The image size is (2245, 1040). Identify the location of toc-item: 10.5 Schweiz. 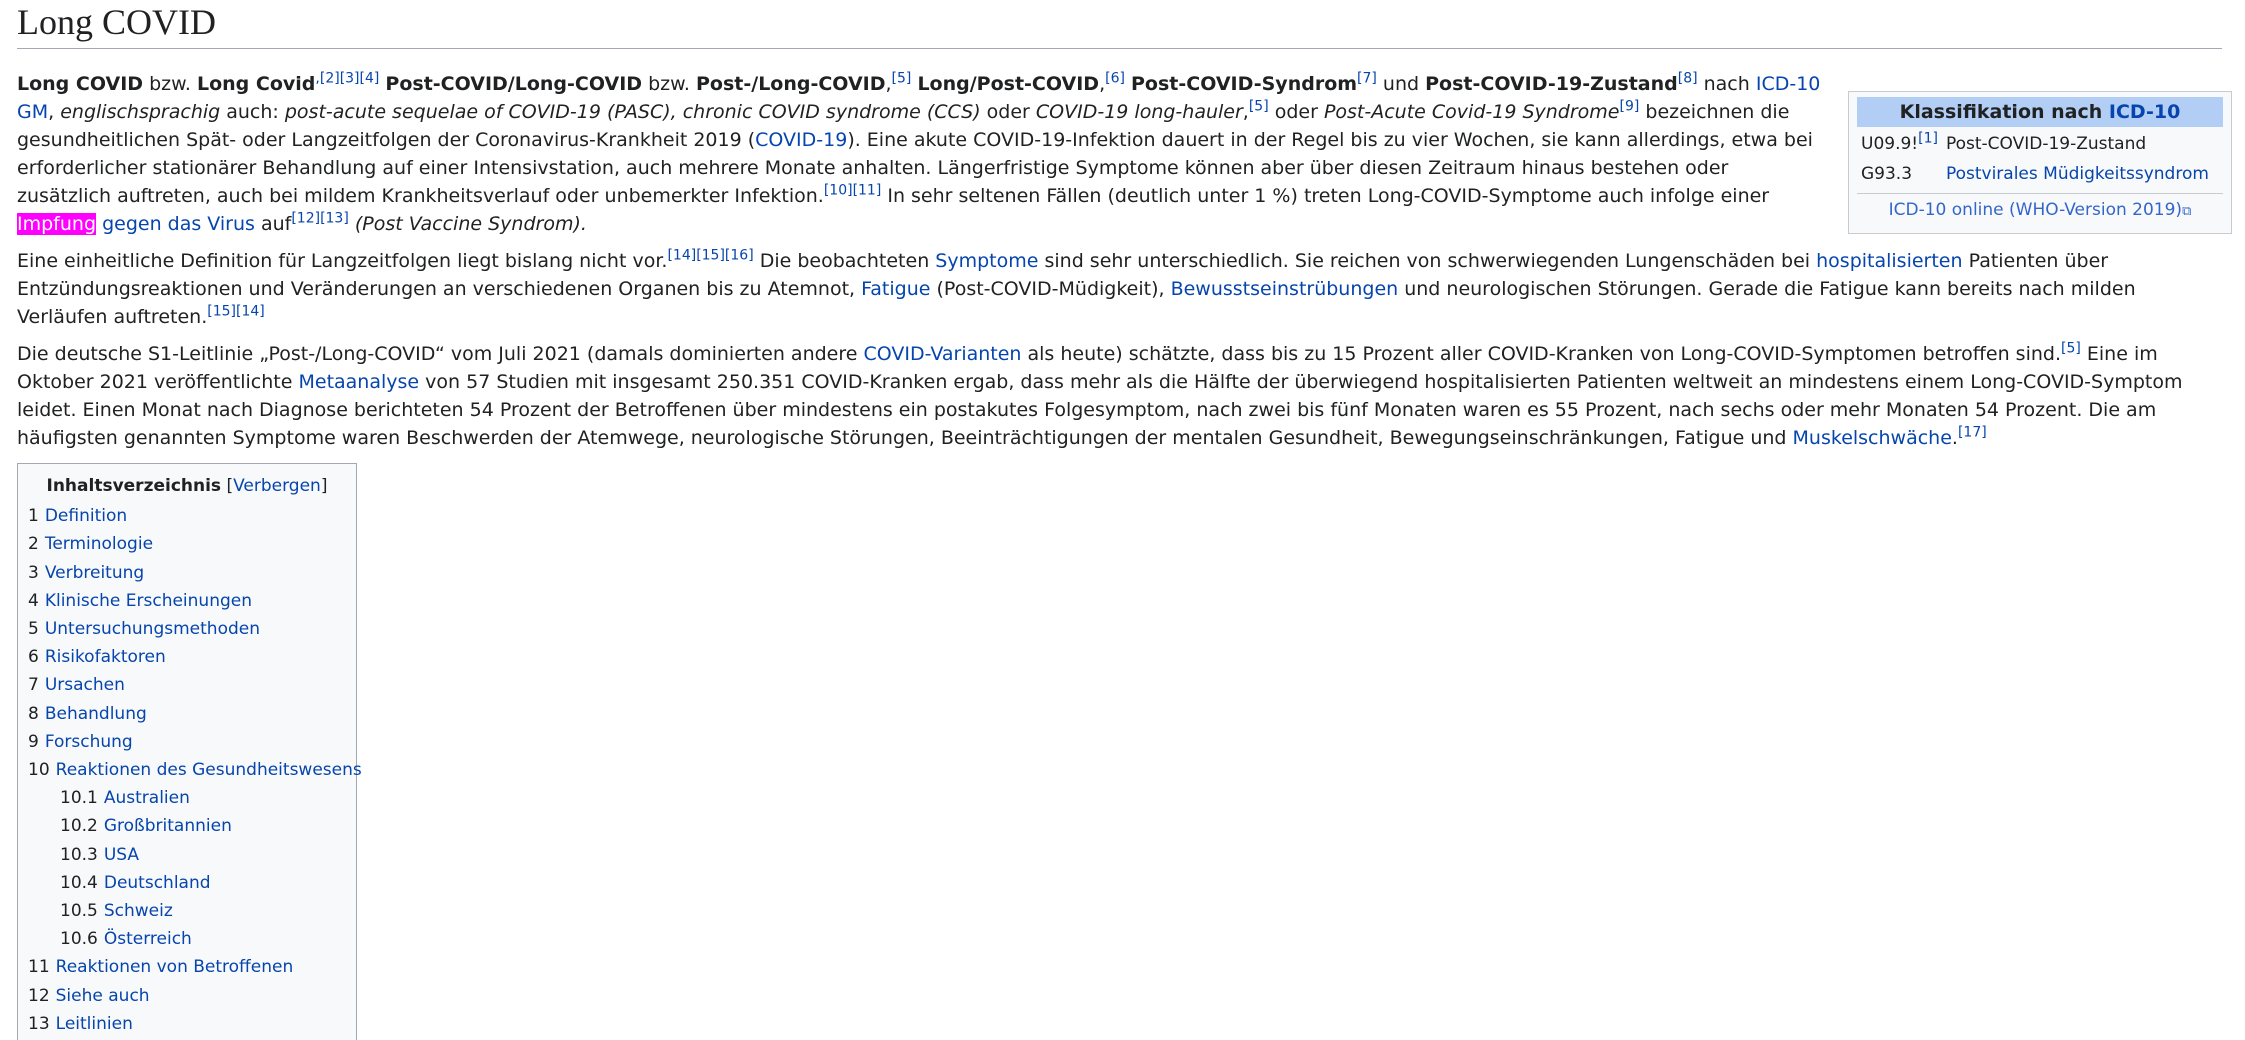
(187, 911).